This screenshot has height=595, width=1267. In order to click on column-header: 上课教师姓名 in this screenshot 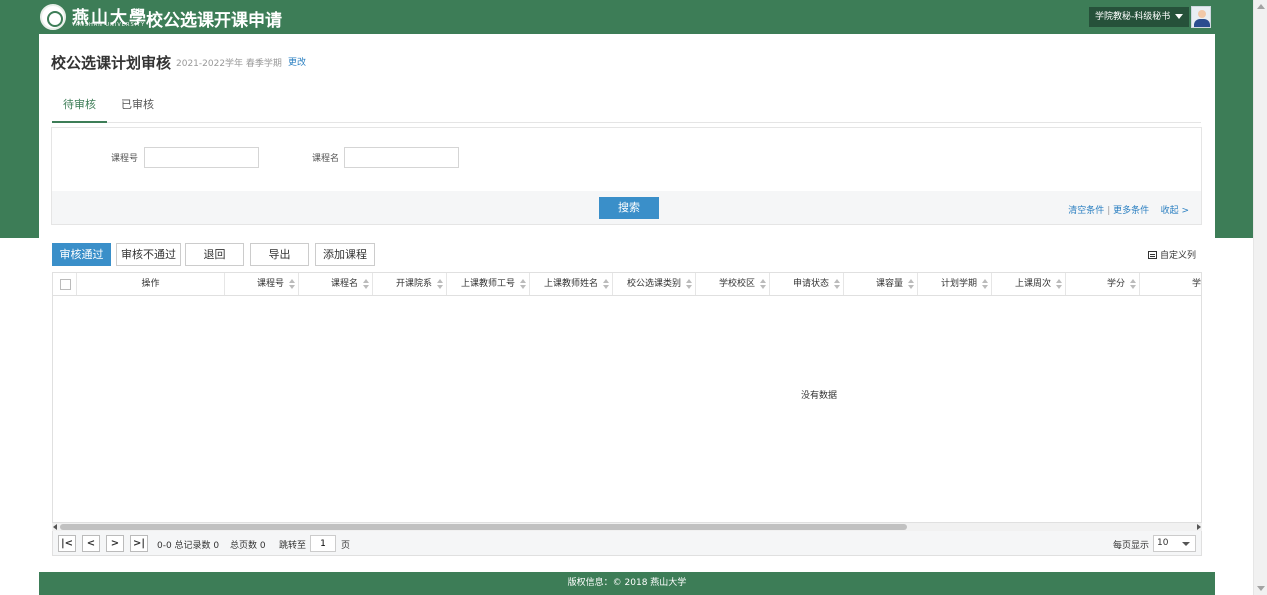, I will do `click(571, 284)`.